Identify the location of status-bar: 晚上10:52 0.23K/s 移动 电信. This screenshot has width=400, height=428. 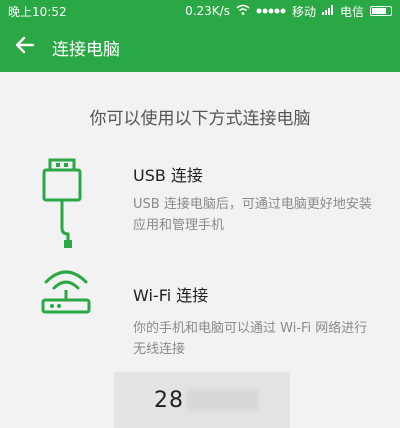
(200, 11).